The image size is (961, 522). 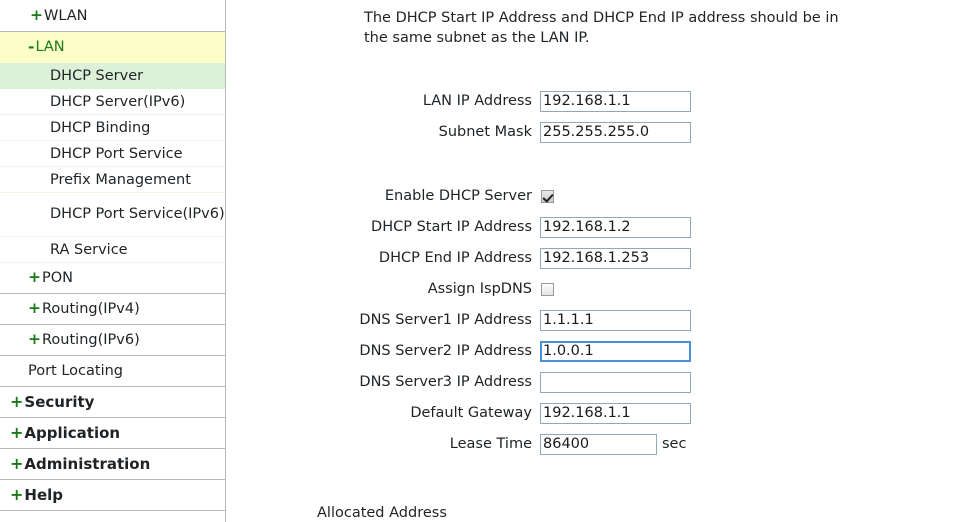 What do you see at coordinates (615, 351) in the screenshot?
I see `dns-server2-input` at bounding box center [615, 351].